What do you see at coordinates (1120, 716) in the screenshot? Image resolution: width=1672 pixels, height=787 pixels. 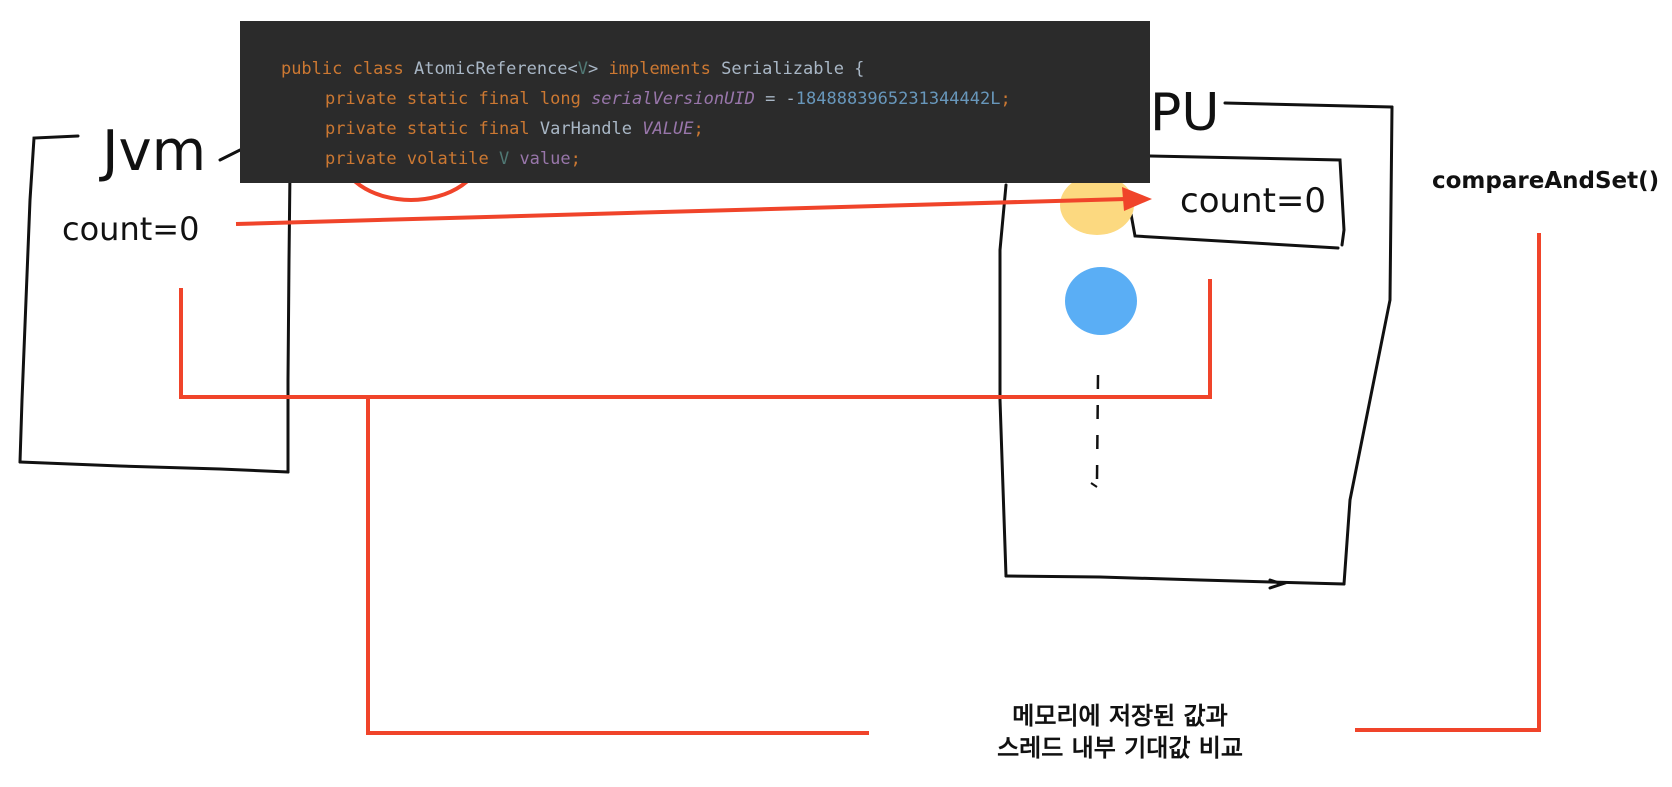 I see `caption-line-1: 메모리에 저장된 값과` at bounding box center [1120, 716].